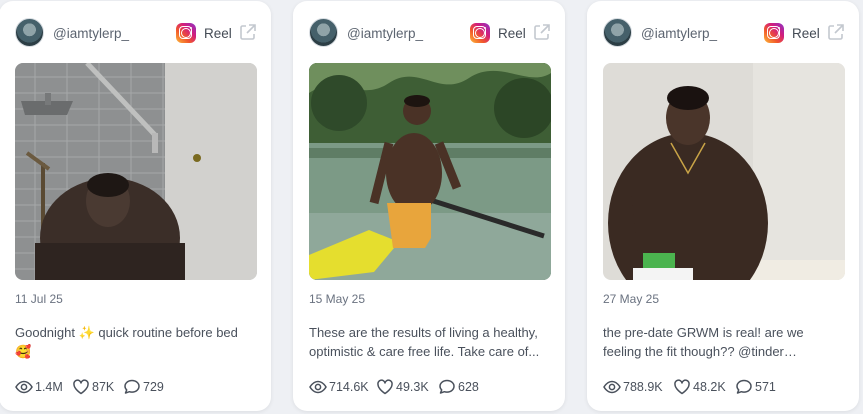 This screenshot has height=414, width=863. Describe the element at coordinates (153, 387) in the screenshot. I see `comments-count: 729` at that location.